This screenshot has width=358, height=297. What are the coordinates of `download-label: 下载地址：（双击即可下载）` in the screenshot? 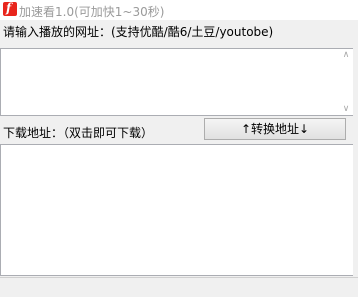 It's located at (78, 133).